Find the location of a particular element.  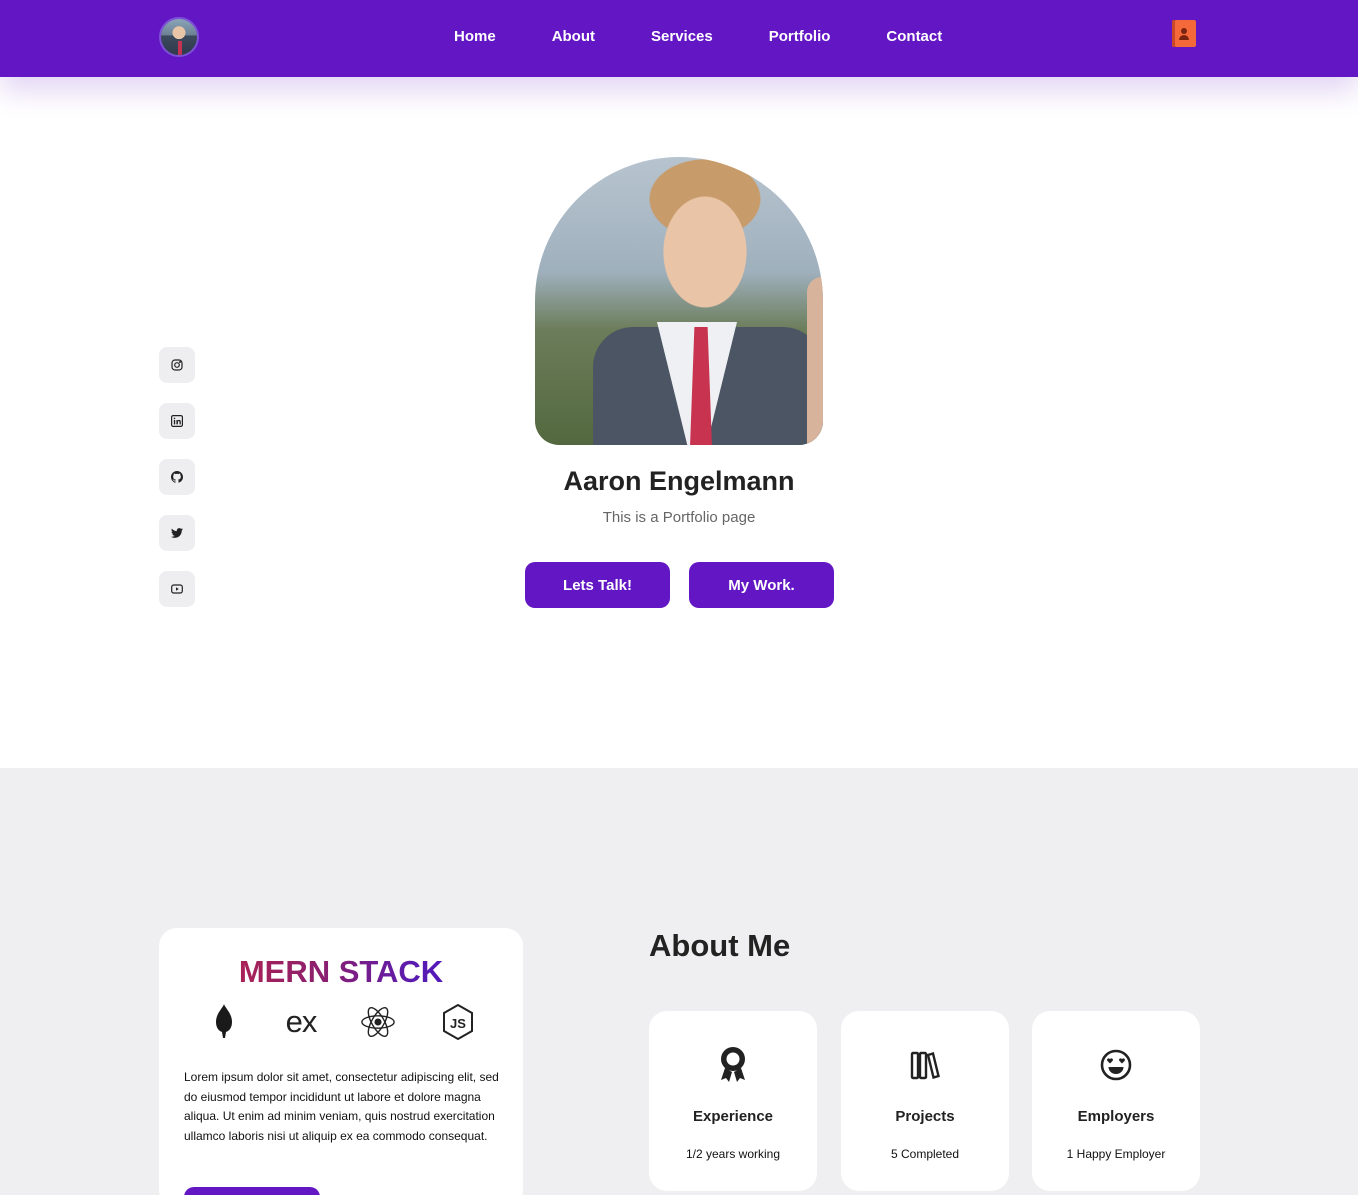

nav-link-services: Services is located at coordinates (682, 36).